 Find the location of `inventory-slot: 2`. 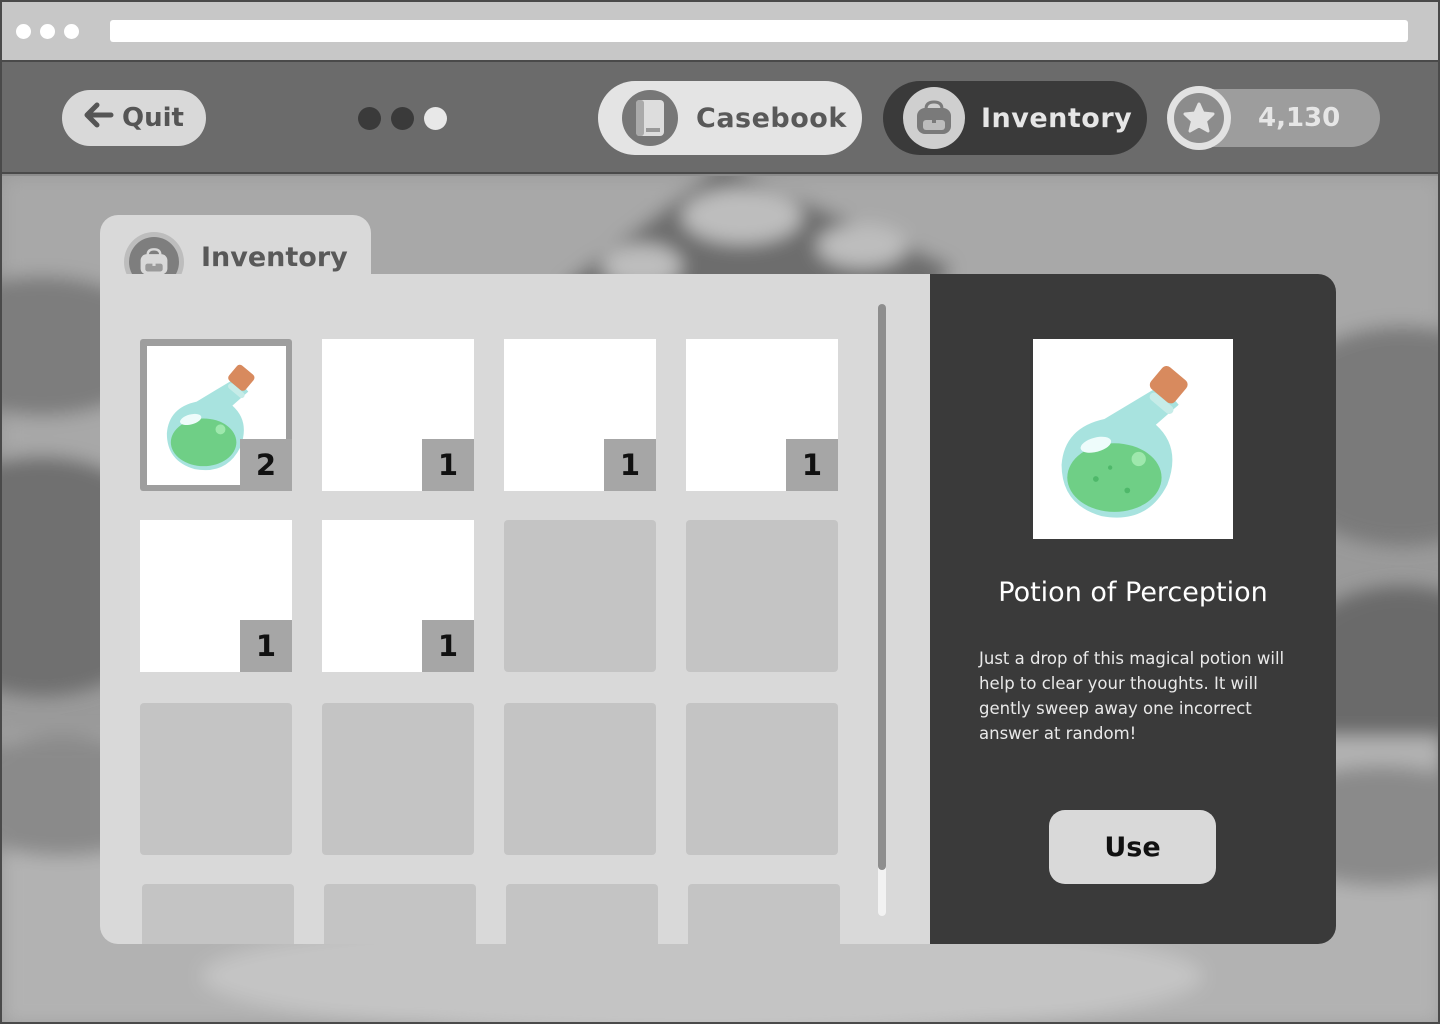

inventory-slot: 2 is located at coordinates (216, 415).